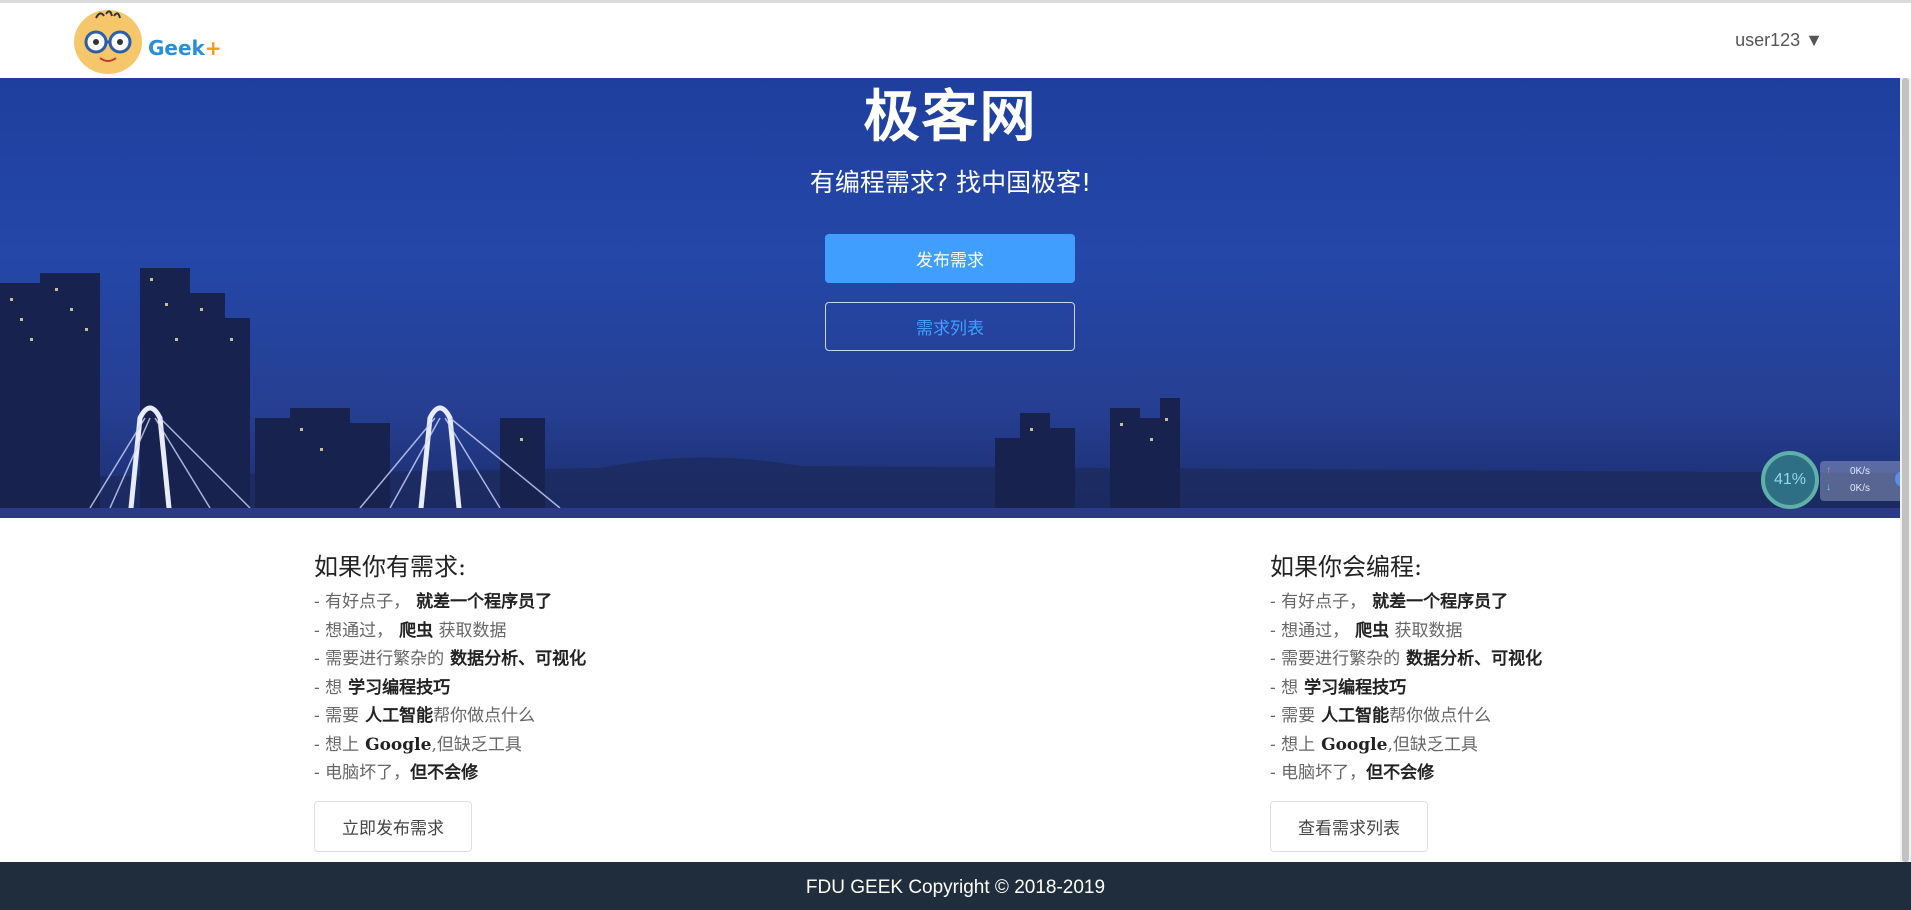 Image resolution: width=1911 pixels, height=910 pixels. I want to click on coder-heading: 如果你会编程:, so click(1346, 567).